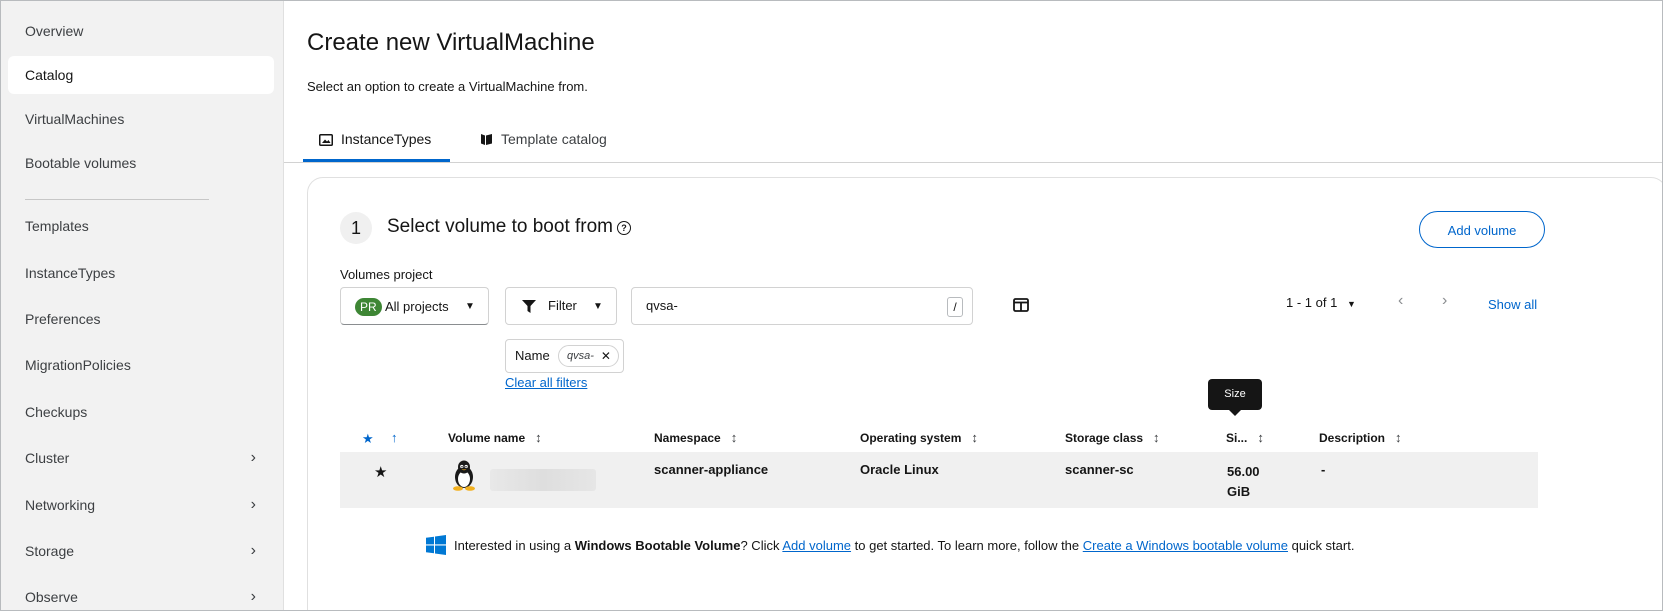  Describe the element at coordinates (1185, 545) in the screenshot. I see `windows-quickstart-link: Create a Windows bootable volume` at that location.